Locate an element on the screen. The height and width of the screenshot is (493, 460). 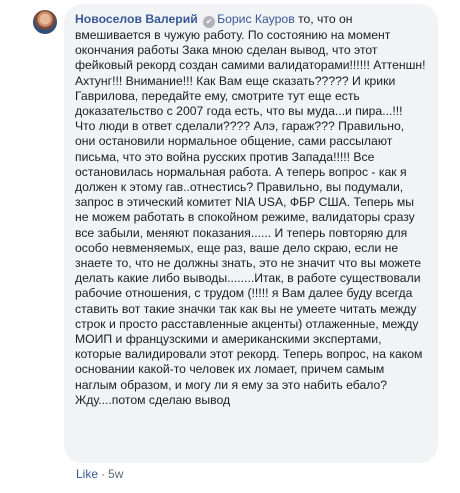
avatar is located at coordinates (45, 22).